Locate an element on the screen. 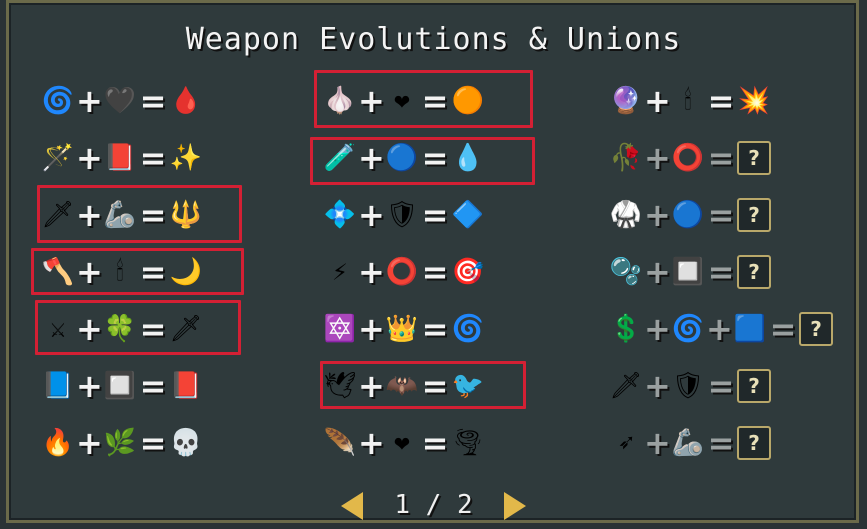 The width and height of the screenshot is (867, 529). laurel-icon: 🥋 is located at coordinates (626, 215).